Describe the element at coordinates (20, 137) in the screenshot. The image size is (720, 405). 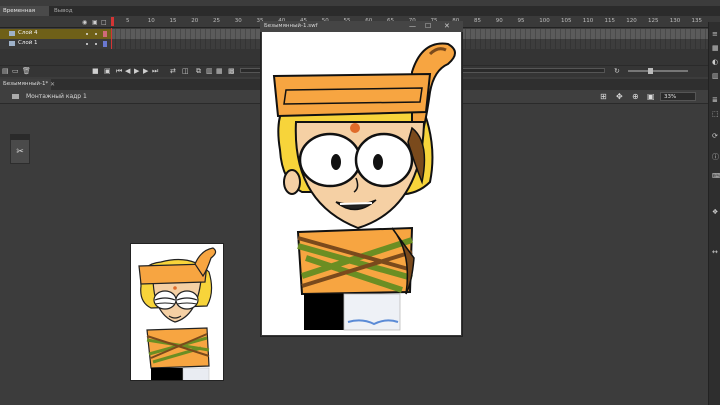
I see `tools-panel-header` at that location.